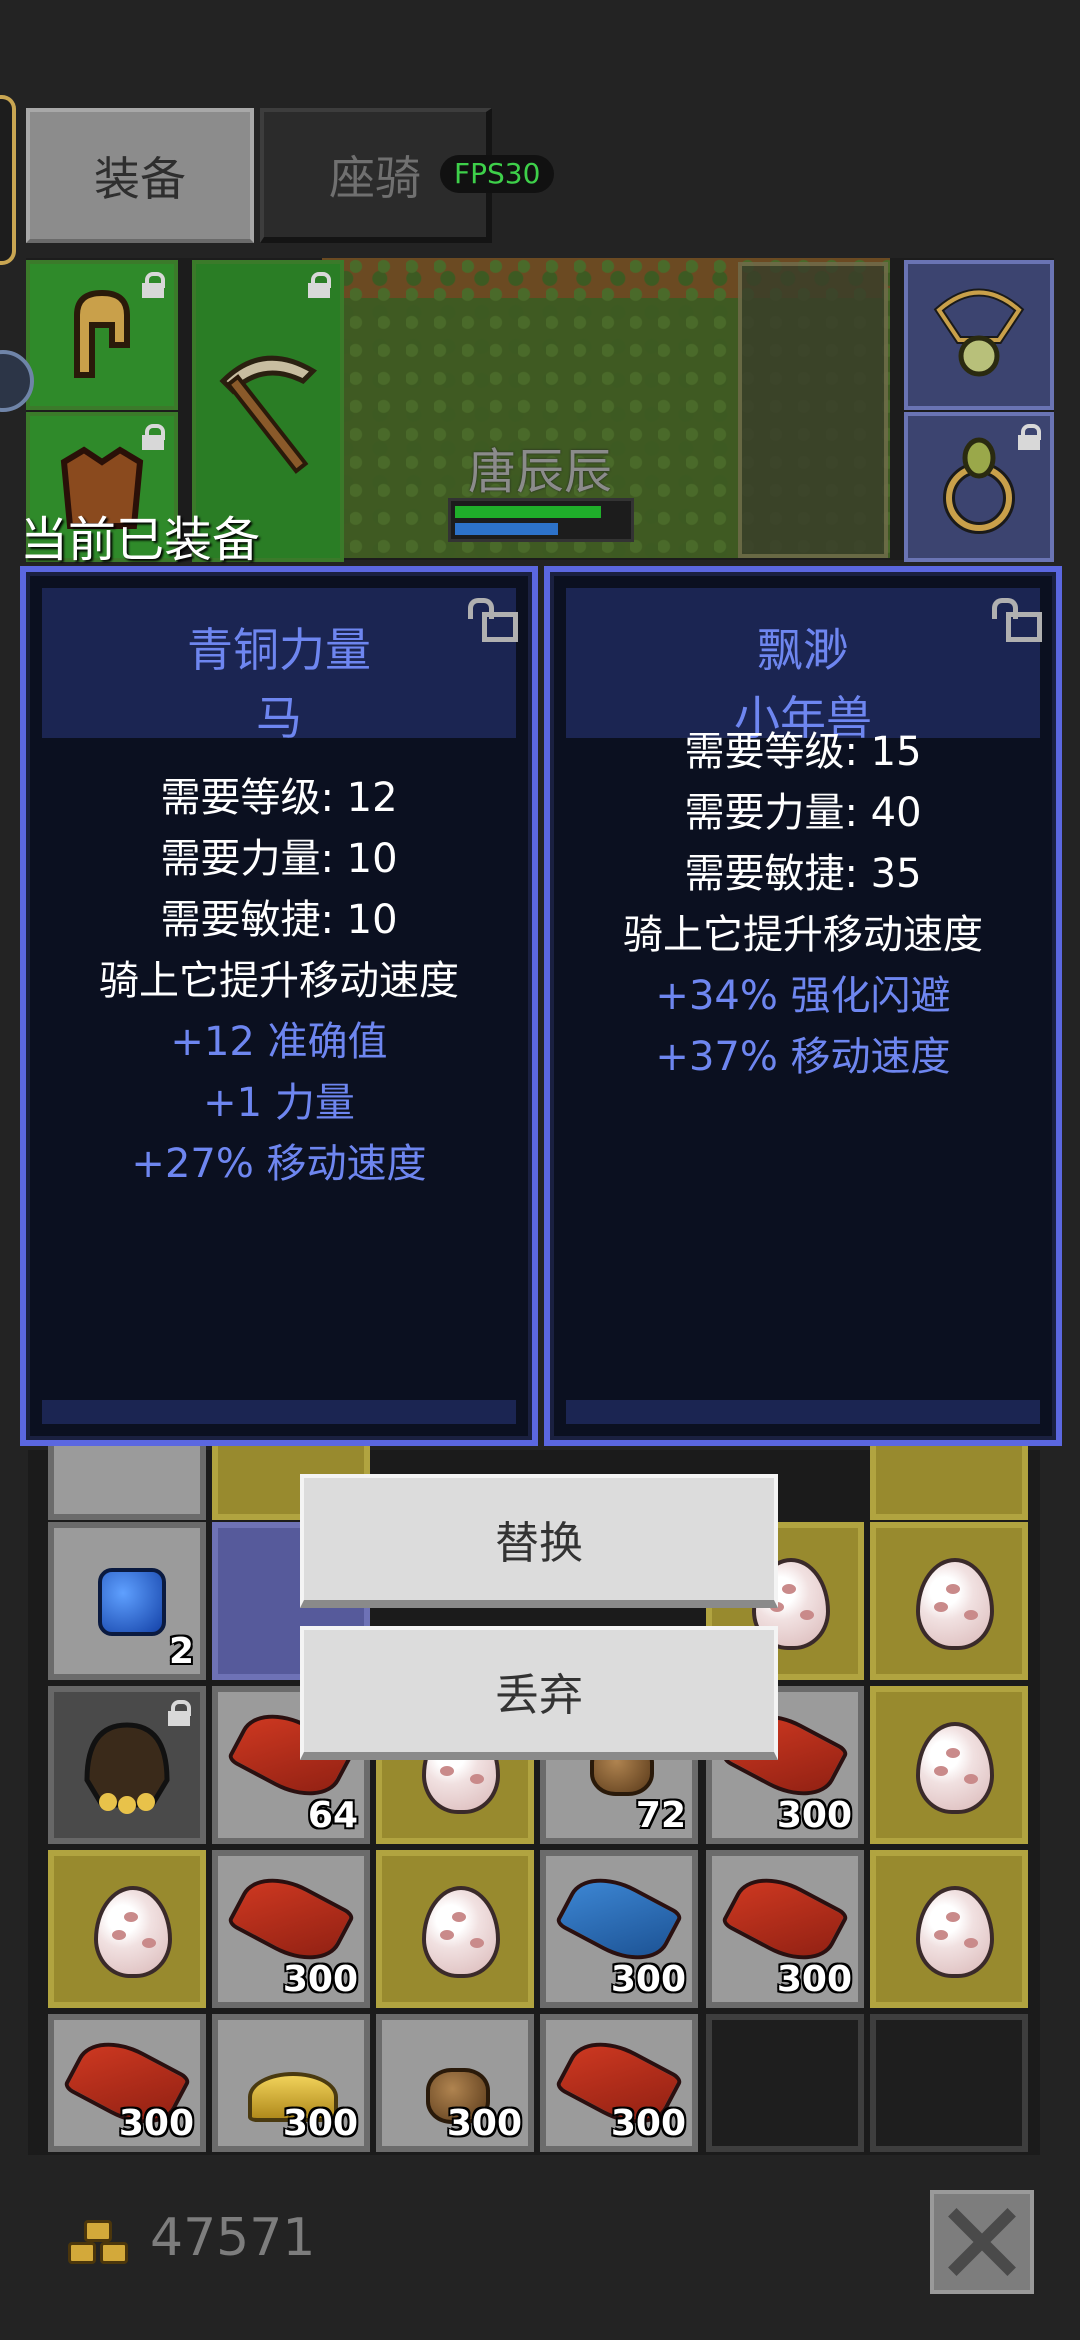 The width and height of the screenshot is (1080, 2340). Describe the element at coordinates (140, 175) in the screenshot. I see `tab-equipment: 装备` at that location.